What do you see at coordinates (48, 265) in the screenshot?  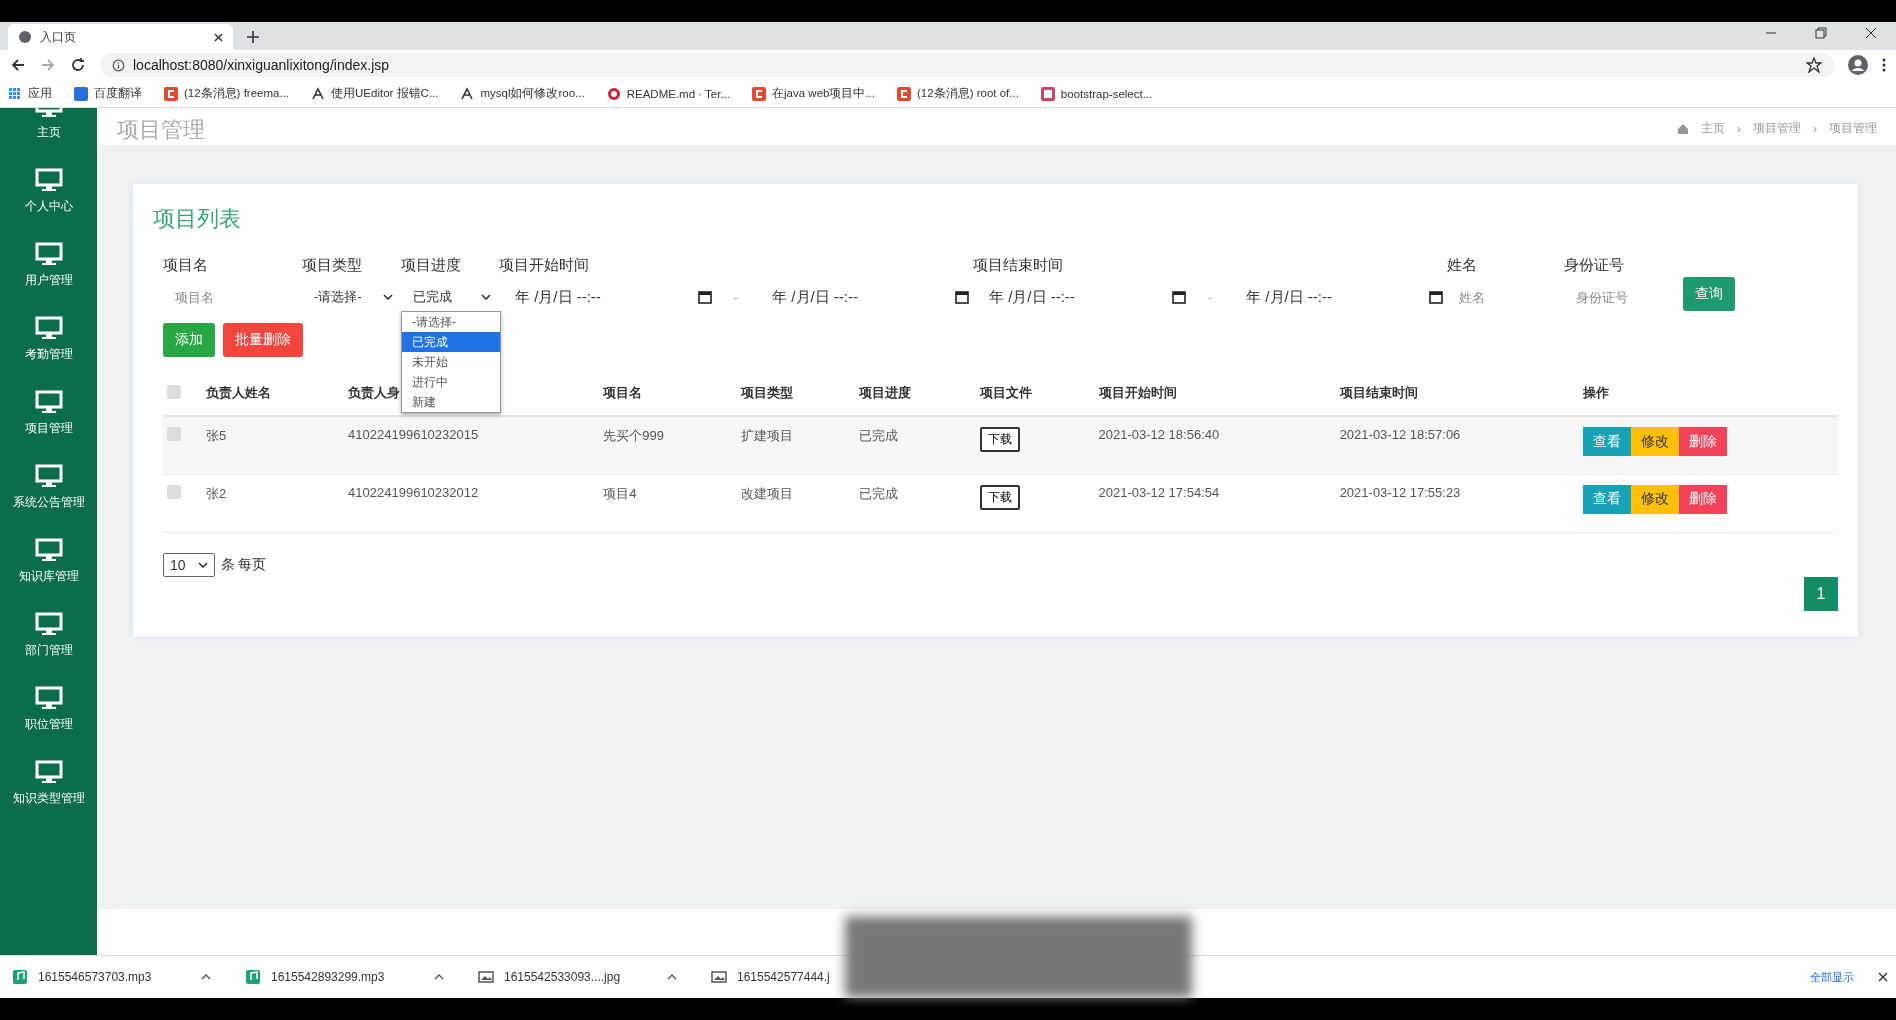 I see `sidebar-item: 用户管理` at bounding box center [48, 265].